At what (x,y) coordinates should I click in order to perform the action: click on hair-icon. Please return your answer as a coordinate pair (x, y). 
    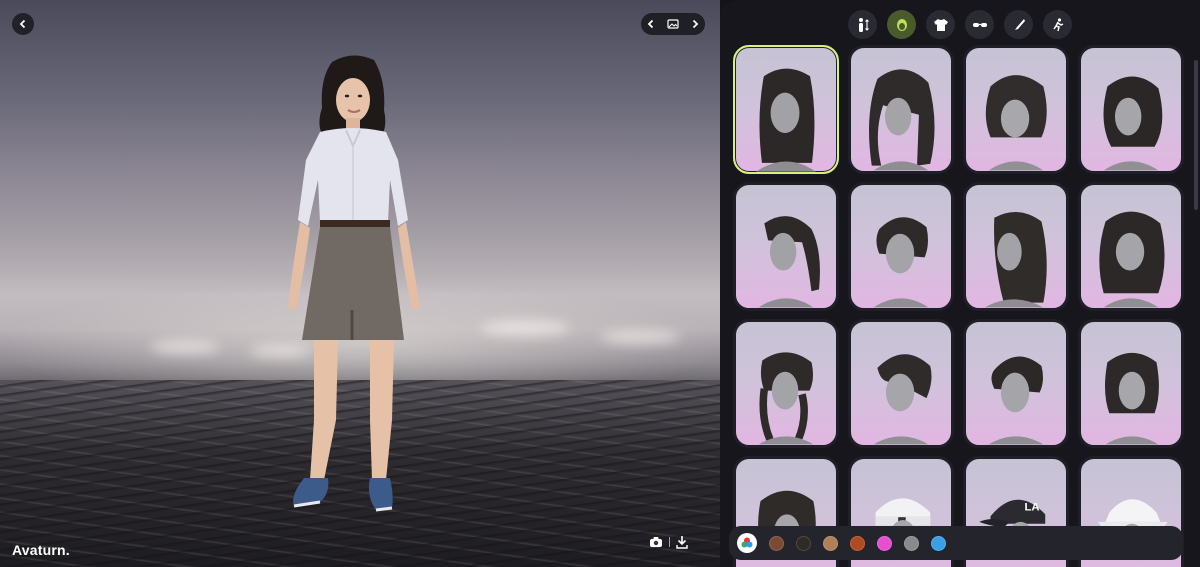
    Looking at the image, I should click on (901, 24).